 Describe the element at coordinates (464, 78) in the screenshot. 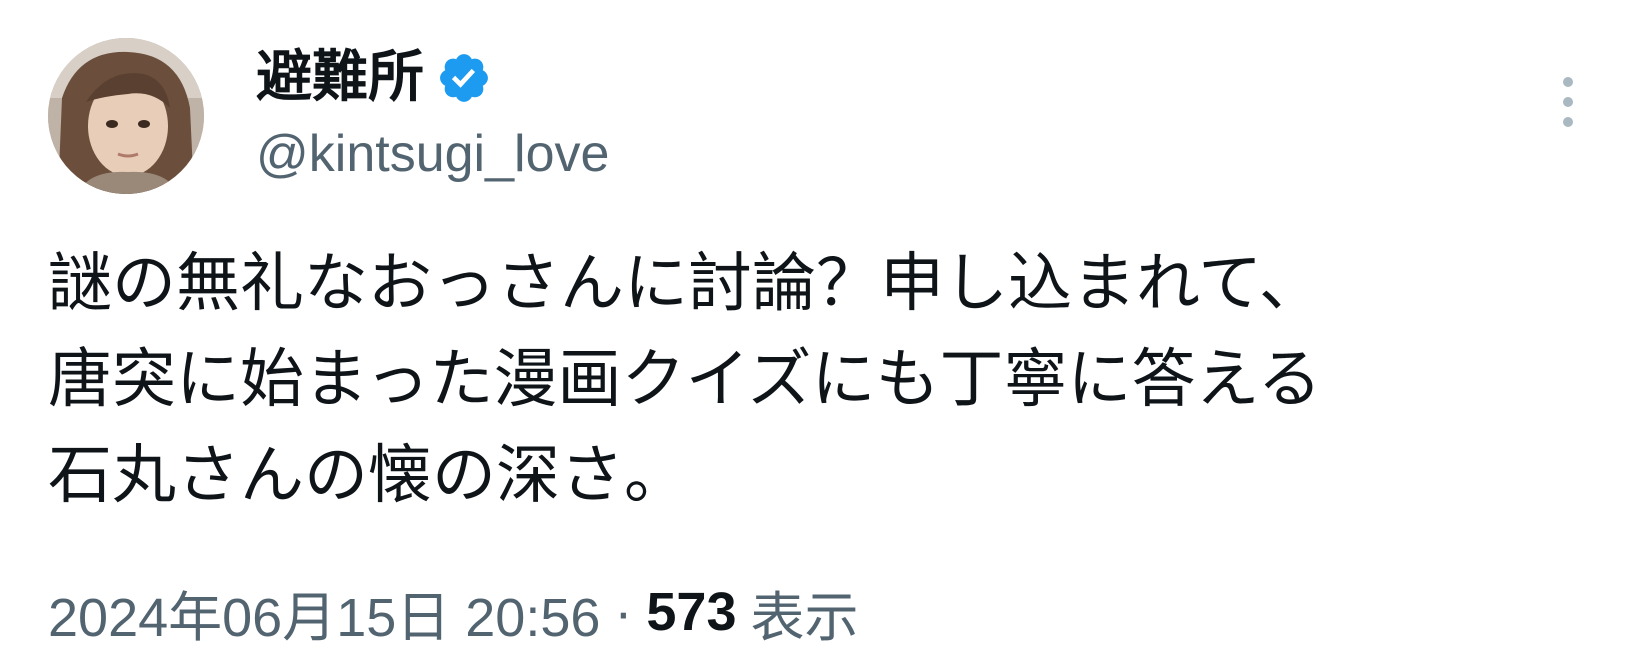

I see `verified-badge-icon` at that location.